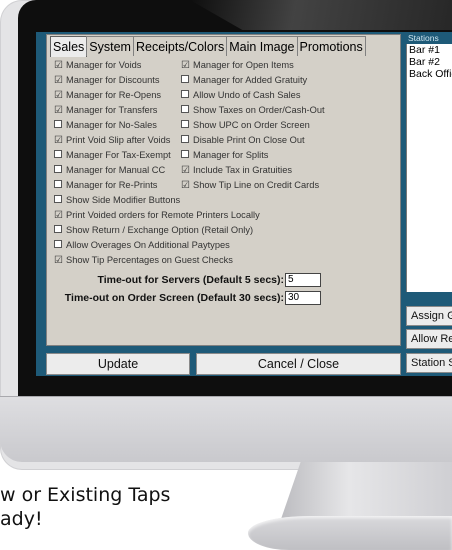 The width and height of the screenshot is (452, 550). Describe the element at coordinates (180, 46) in the screenshot. I see `tab-receipts-colors: Receipts/Colors` at that location.